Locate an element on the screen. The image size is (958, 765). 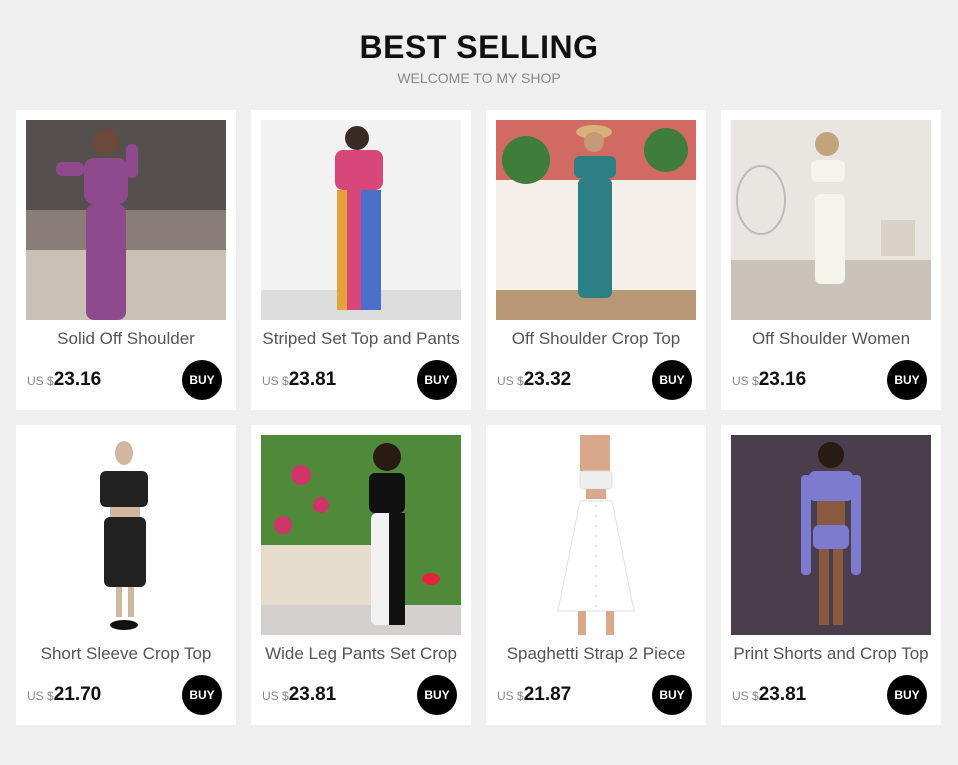
product-name: Short Sleeve Crop Top is located at coordinates (126, 654).